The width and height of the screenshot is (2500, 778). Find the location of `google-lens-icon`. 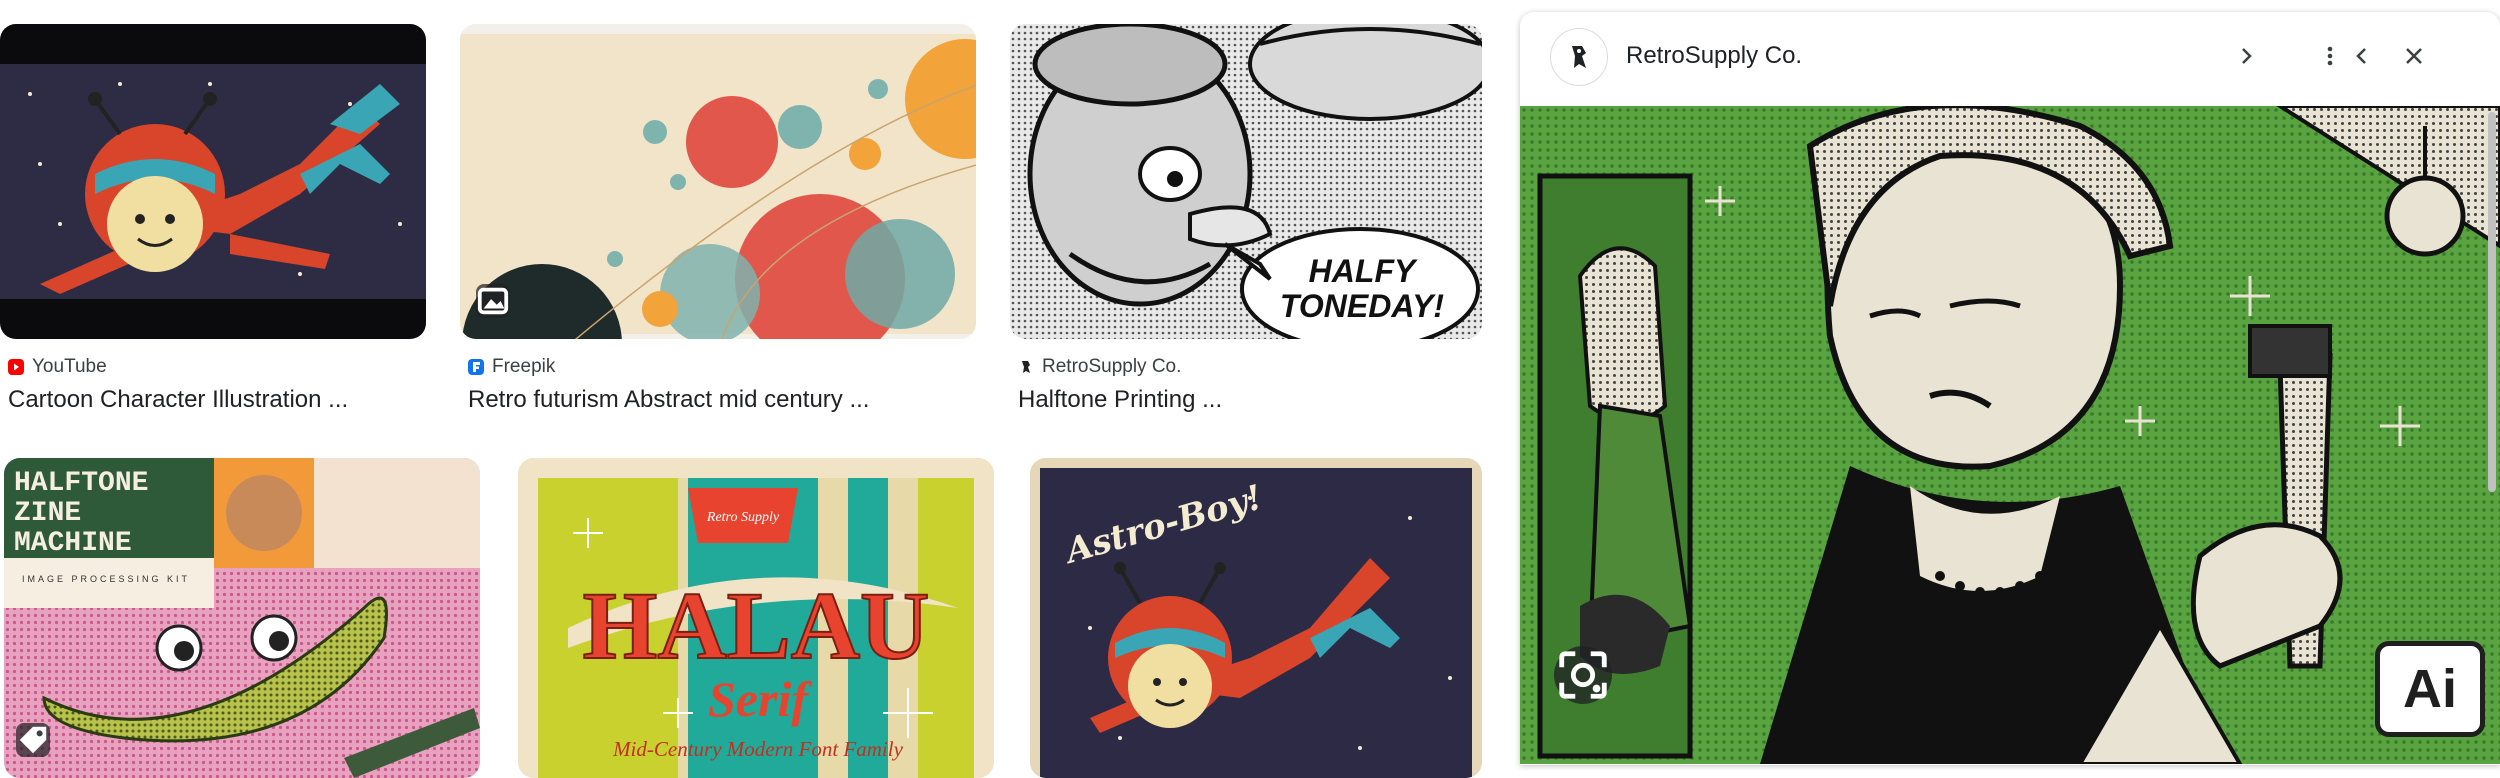

google-lens-icon is located at coordinates (1583, 675).